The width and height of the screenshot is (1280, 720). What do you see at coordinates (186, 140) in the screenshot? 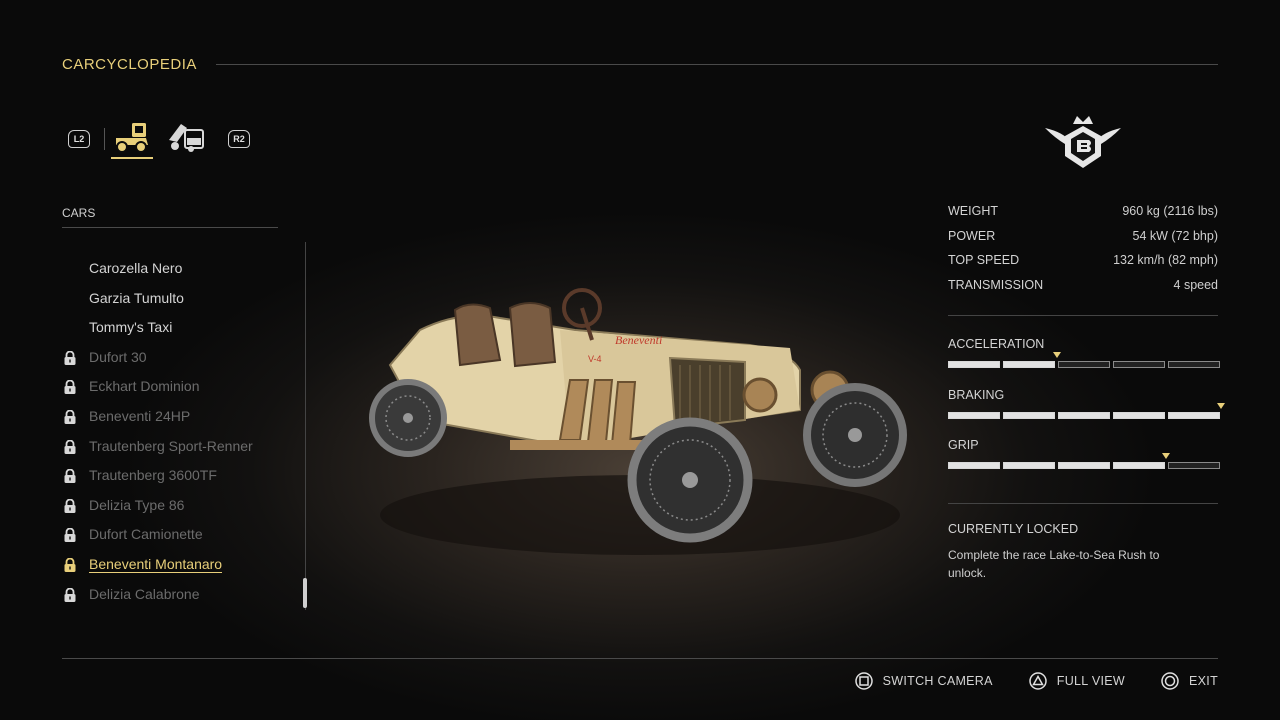
I see `tab-blueprints` at bounding box center [186, 140].